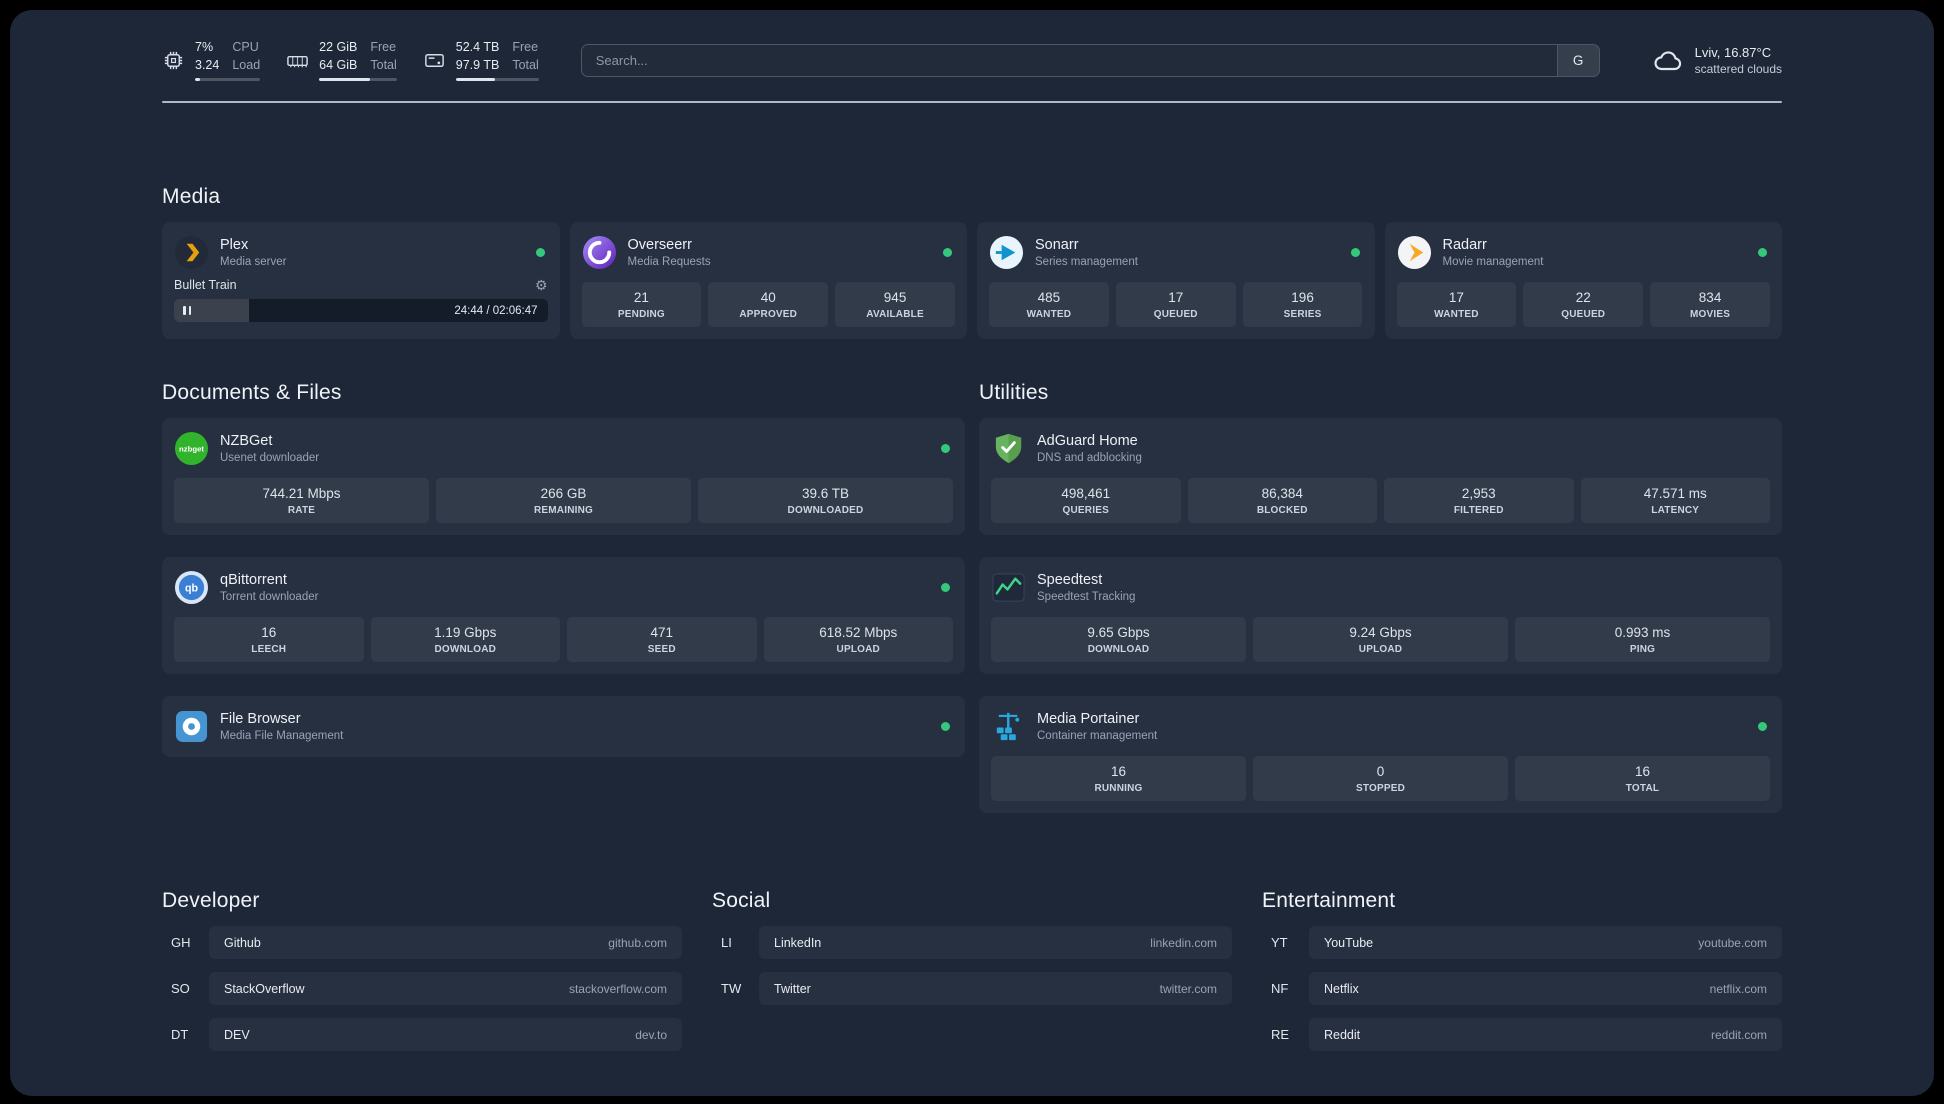 The image size is (1944, 1104). What do you see at coordinates (1280, 989) in the screenshot?
I see `bookmark-abbr: NF` at bounding box center [1280, 989].